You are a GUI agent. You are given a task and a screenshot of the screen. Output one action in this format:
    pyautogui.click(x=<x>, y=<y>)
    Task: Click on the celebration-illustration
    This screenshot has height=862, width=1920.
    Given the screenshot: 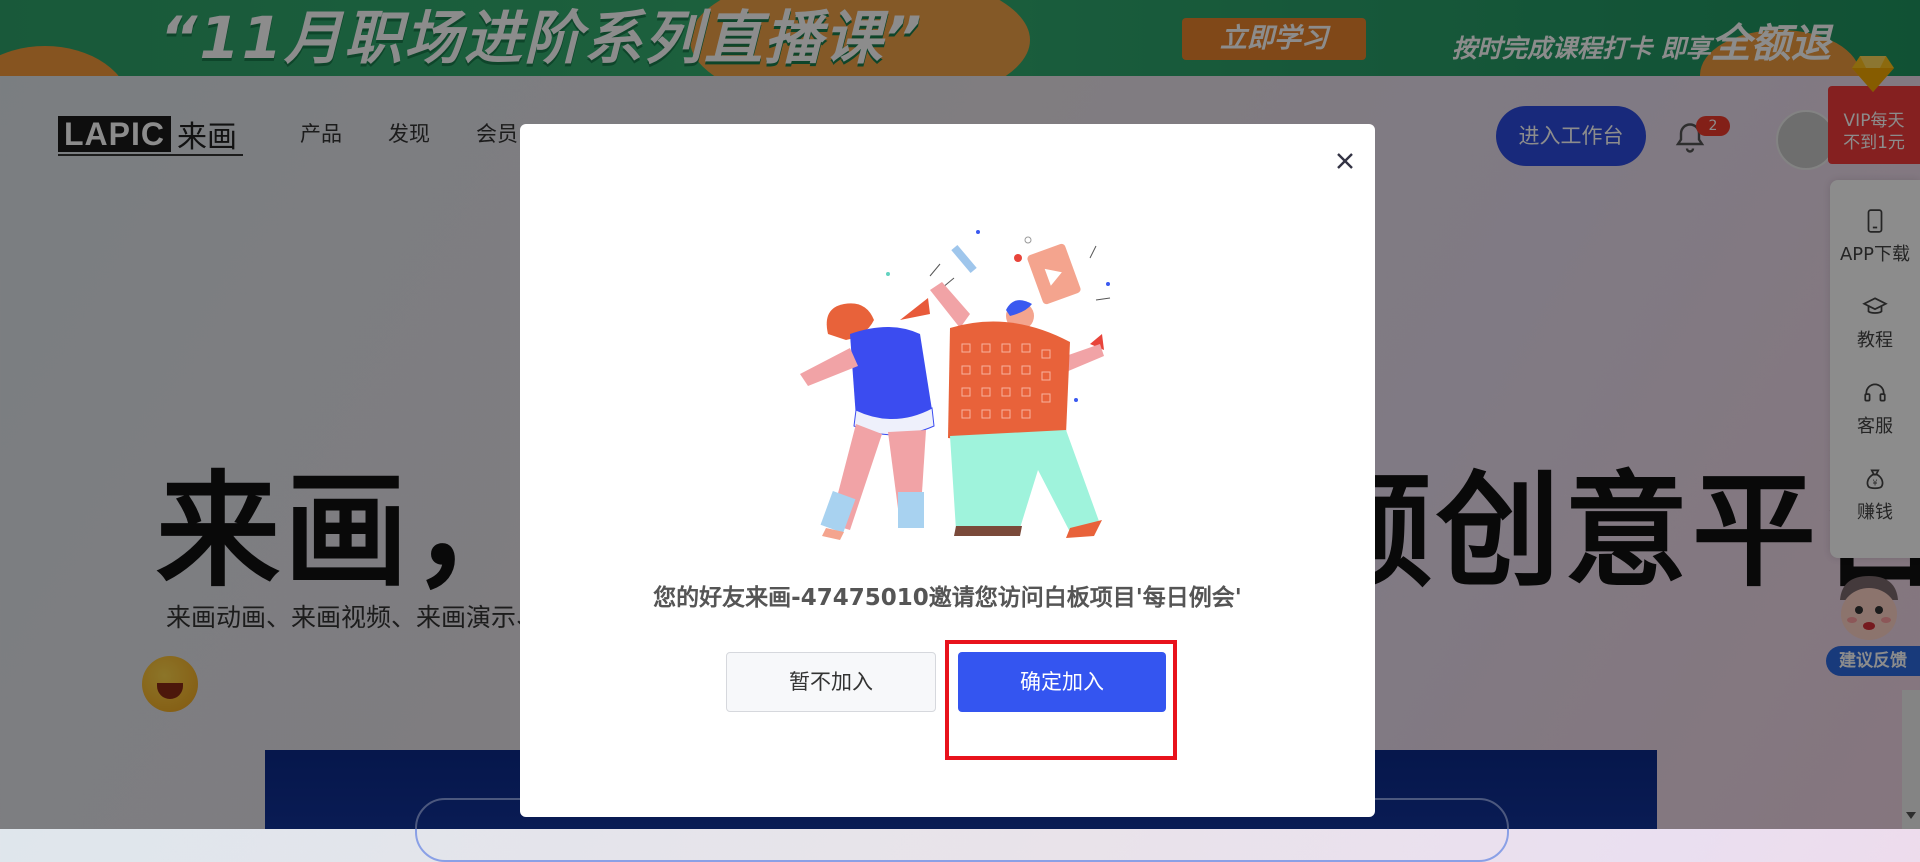 What is the action you would take?
    pyautogui.click(x=955, y=385)
    